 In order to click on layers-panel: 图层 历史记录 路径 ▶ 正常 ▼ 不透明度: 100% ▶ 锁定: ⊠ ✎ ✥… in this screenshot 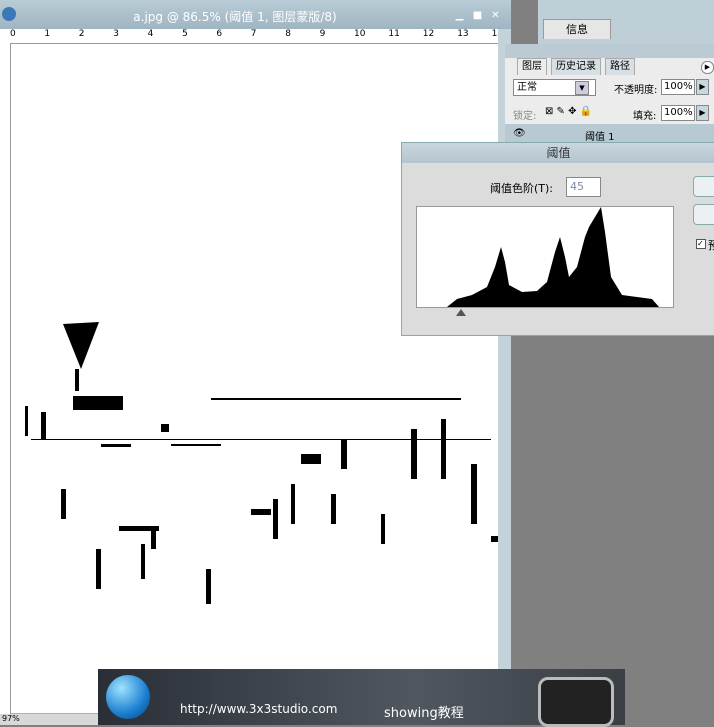, I will do `click(609, 94)`.